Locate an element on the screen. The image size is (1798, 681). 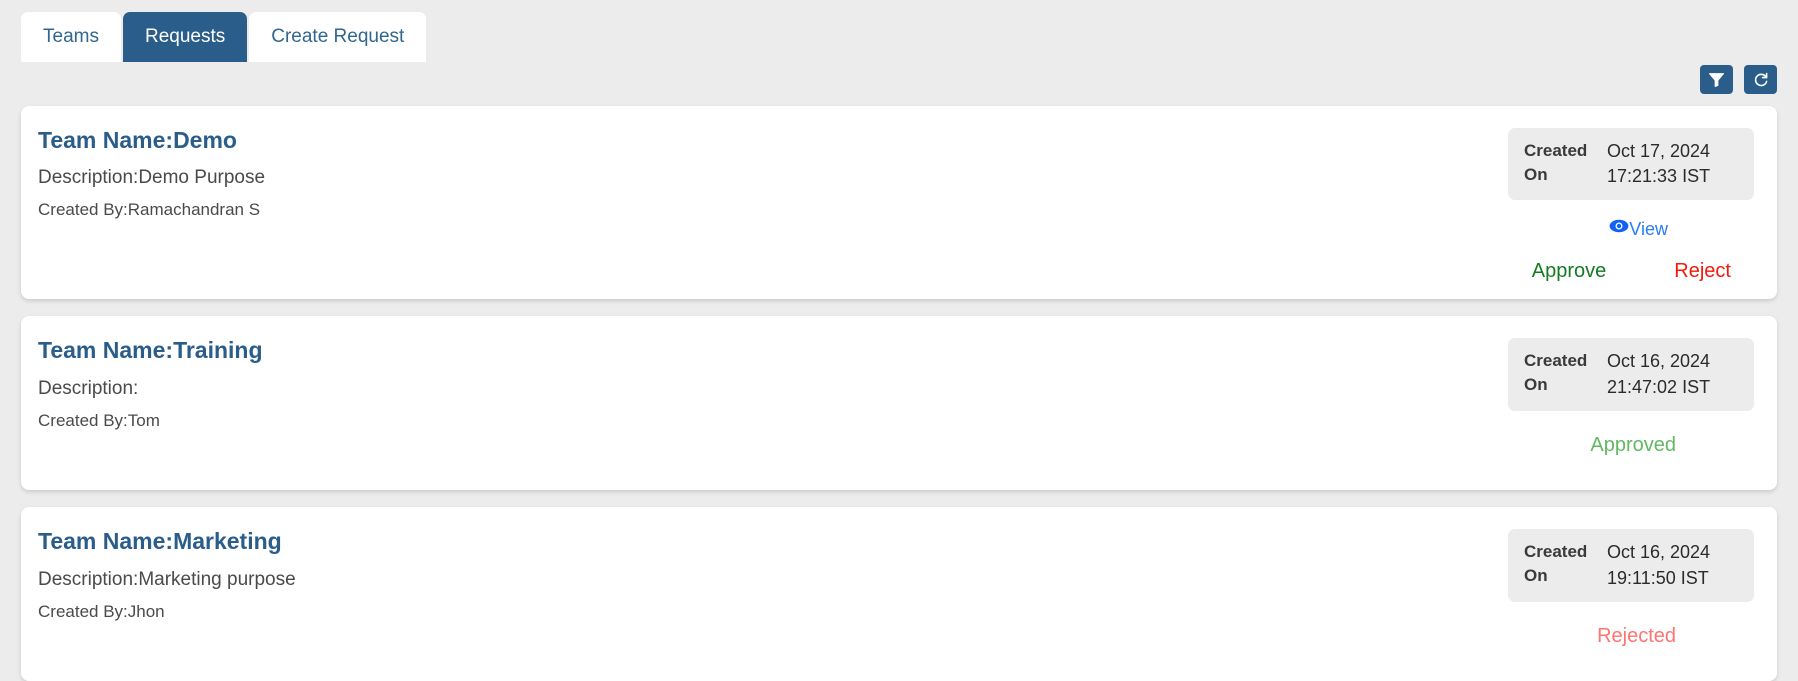
created-by: Created By:Tom is located at coordinates (99, 420).